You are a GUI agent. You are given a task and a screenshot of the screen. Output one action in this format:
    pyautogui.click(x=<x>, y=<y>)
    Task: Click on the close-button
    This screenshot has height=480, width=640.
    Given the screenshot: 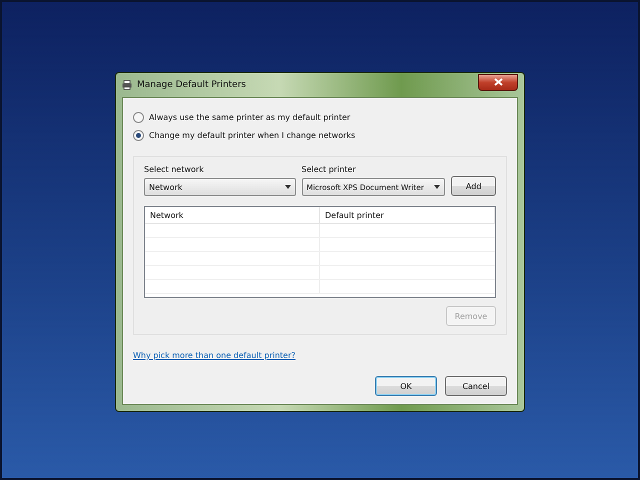 What is the action you would take?
    pyautogui.click(x=498, y=82)
    